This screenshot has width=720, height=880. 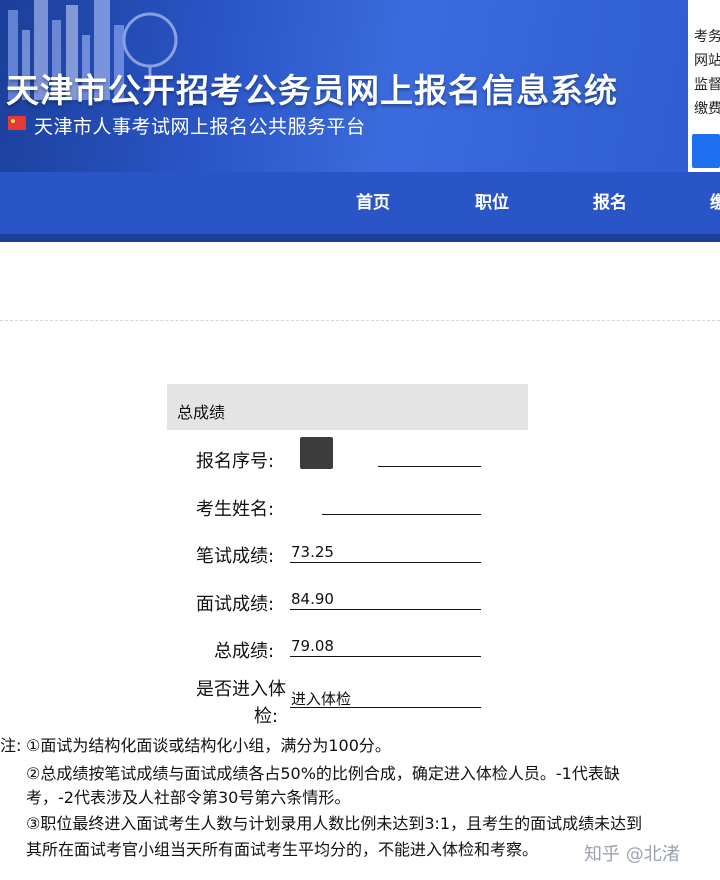 What do you see at coordinates (492, 200) in the screenshot?
I see `nav-positions: 职位` at bounding box center [492, 200].